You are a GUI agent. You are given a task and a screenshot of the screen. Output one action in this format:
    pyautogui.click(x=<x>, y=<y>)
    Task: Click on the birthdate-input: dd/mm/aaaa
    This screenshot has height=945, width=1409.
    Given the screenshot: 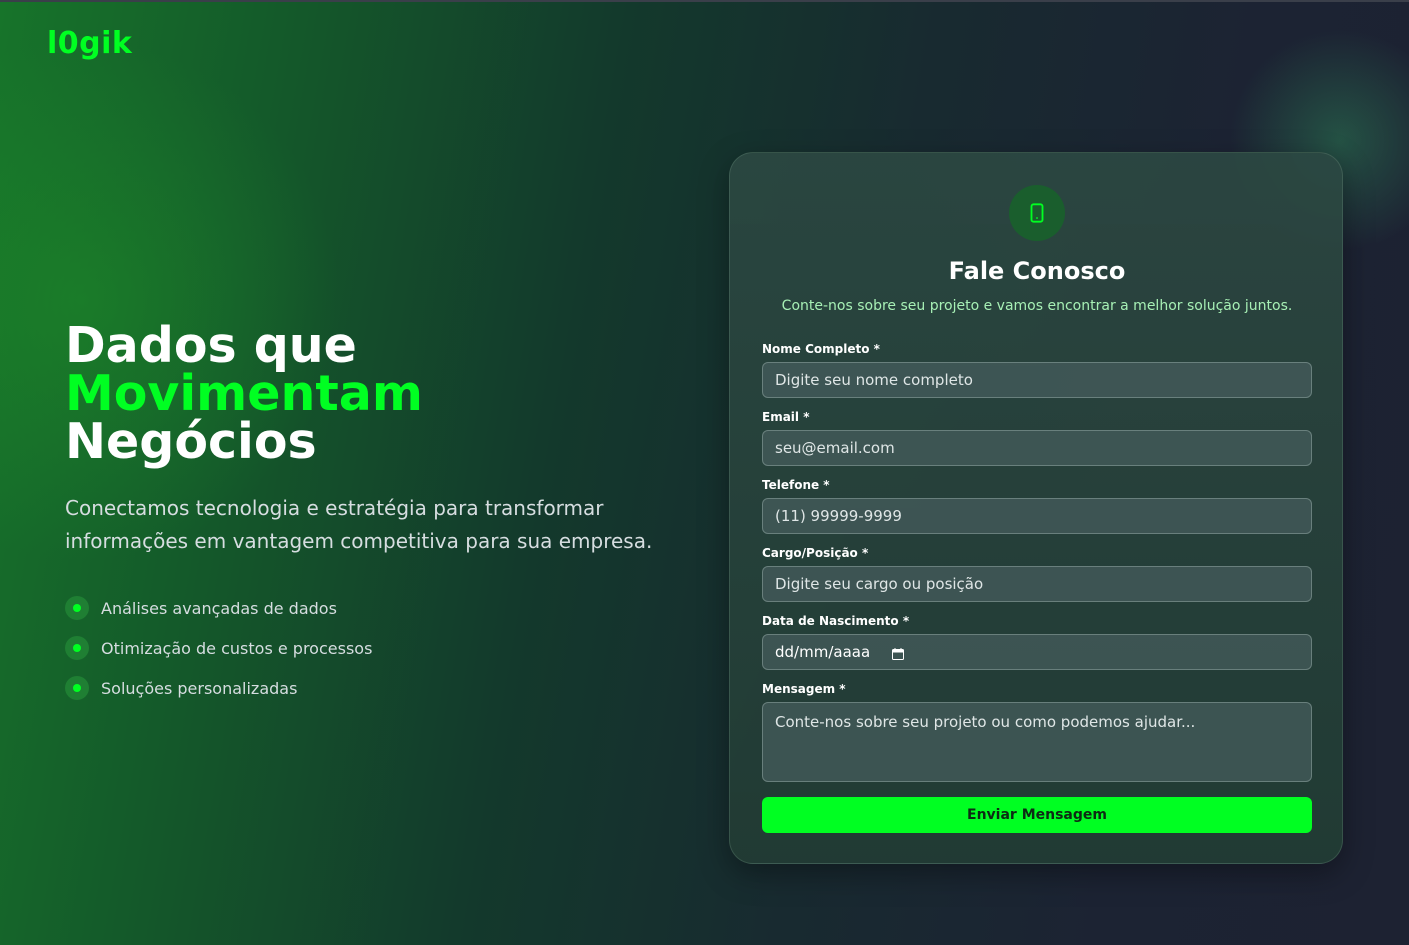 What is the action you would take?
    pyautogui.click(x=1037, y=652)
    